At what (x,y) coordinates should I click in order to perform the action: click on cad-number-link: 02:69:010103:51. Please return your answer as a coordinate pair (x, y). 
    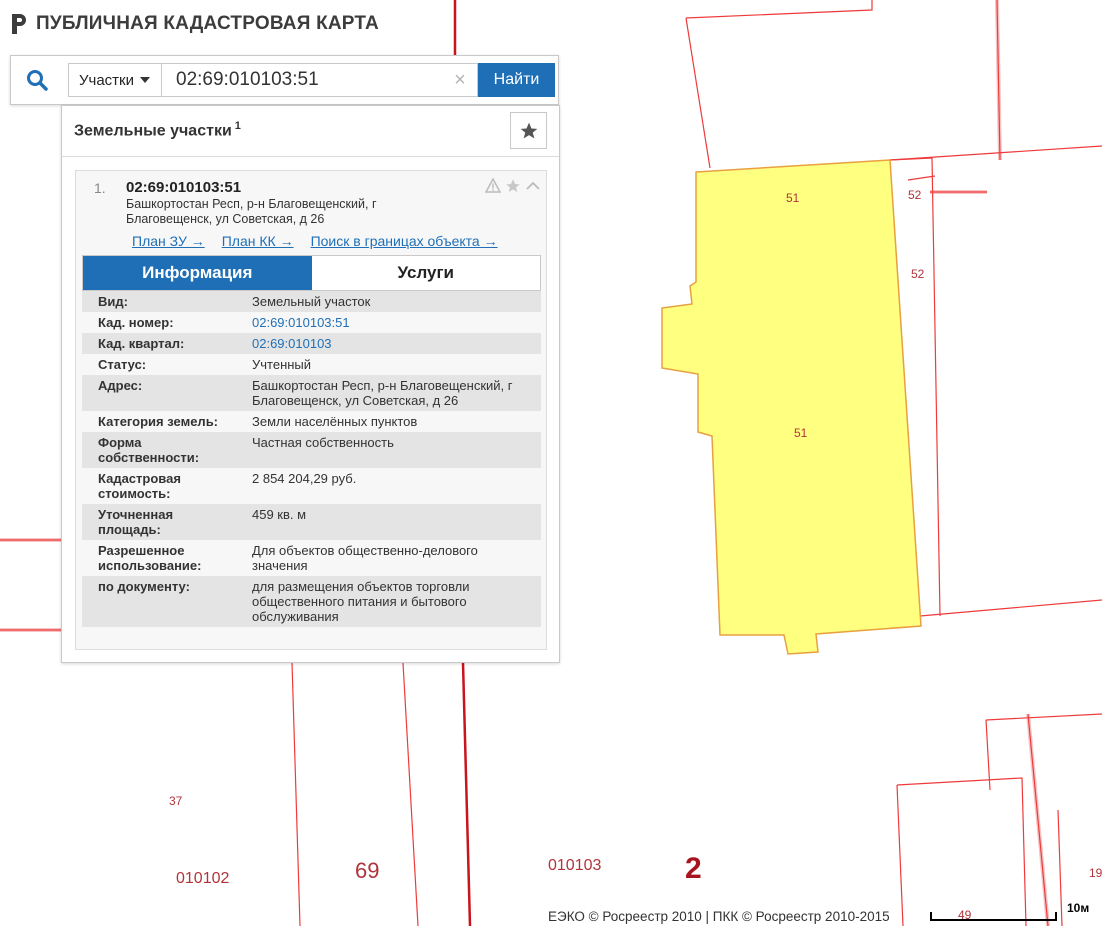
    Looking at the image, I should click on (388, 322).